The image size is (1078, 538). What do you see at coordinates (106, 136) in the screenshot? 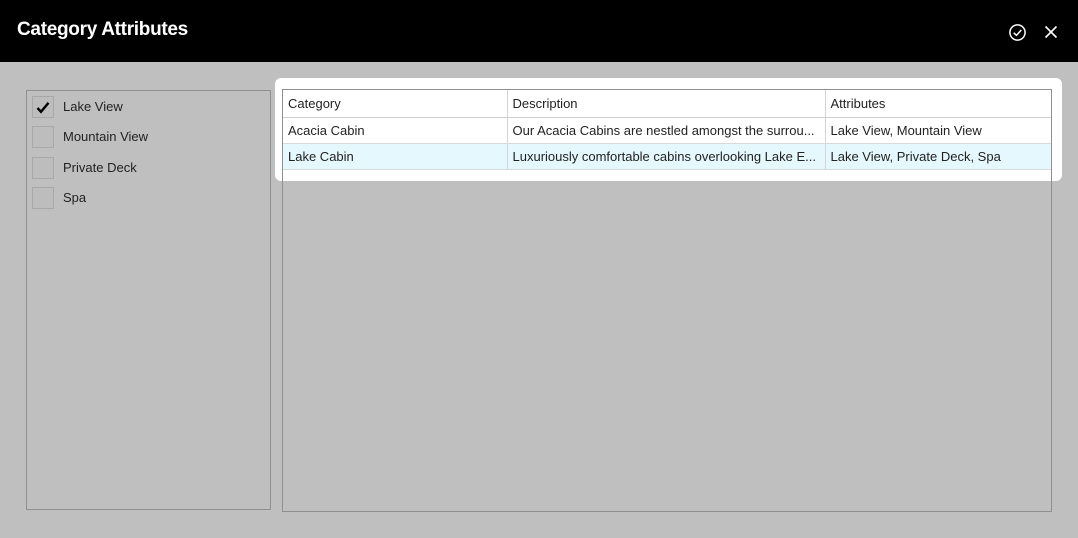
I see `attribute-label: Mountain View` at bounding box center [106, 136].